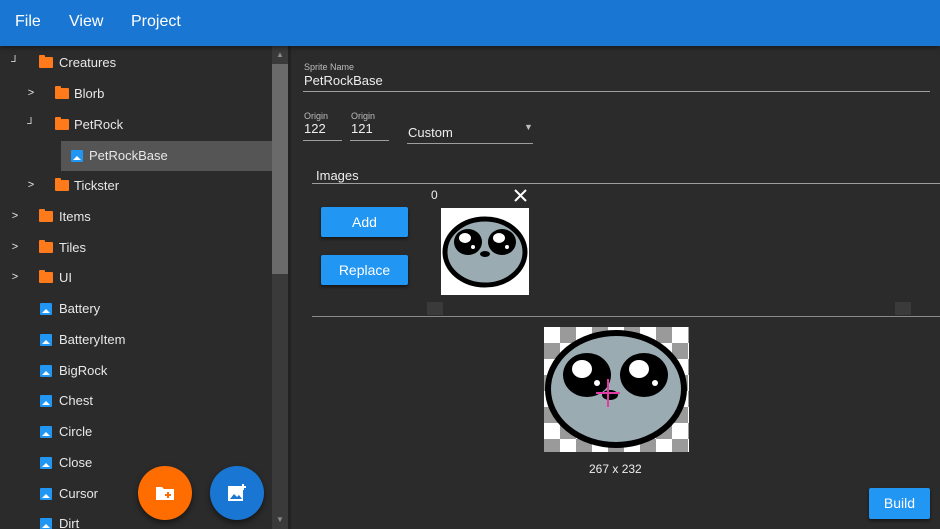 This screenshot has width=940, height=529. What do you see at coordinates (136, 278) in the screenshot?
I see `tree-item-ui: > UI` at bounding box center [136, 278].